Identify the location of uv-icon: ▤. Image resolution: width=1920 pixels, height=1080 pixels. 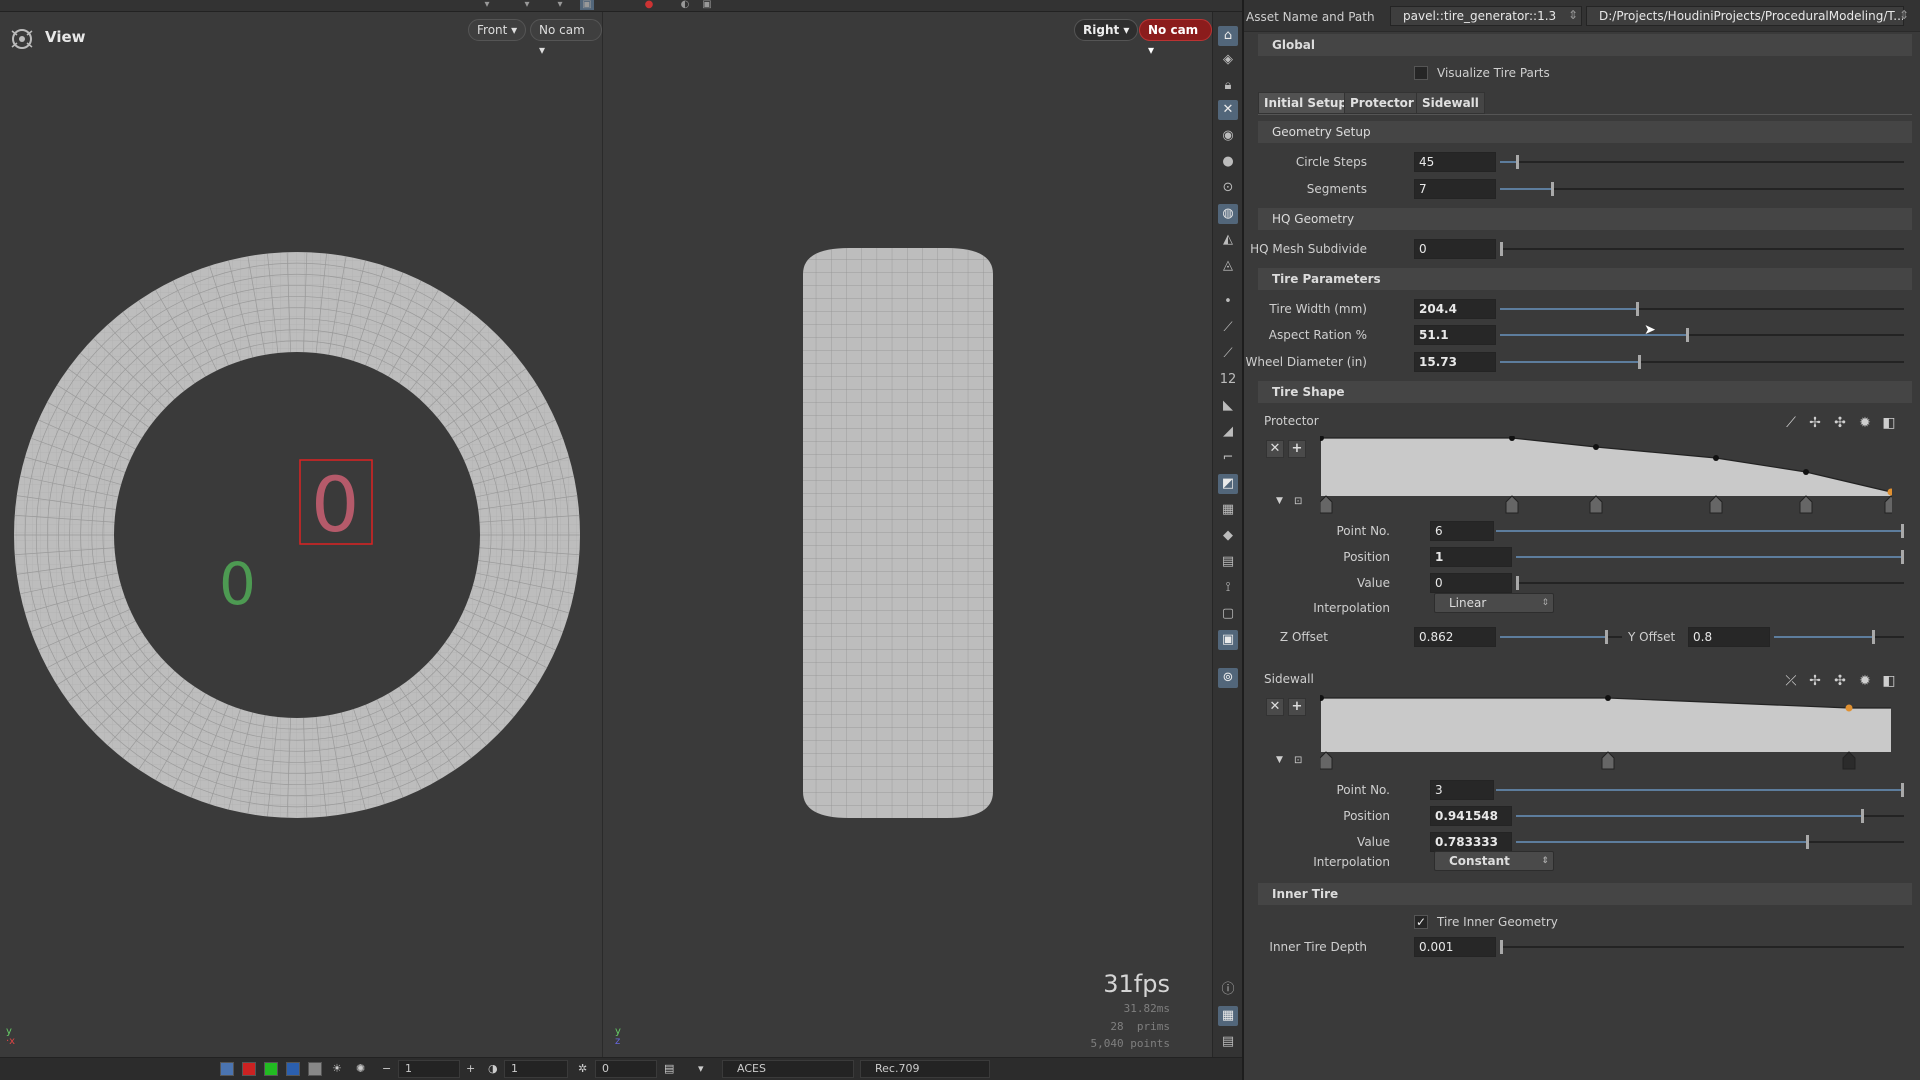
(1228, 562).